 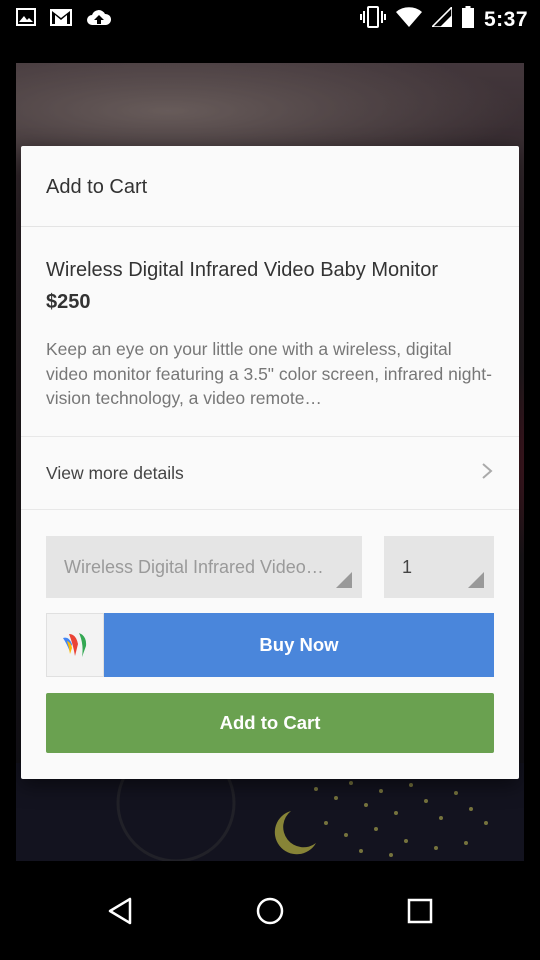 I want to click on home-icon, so click(x=270, y=911).